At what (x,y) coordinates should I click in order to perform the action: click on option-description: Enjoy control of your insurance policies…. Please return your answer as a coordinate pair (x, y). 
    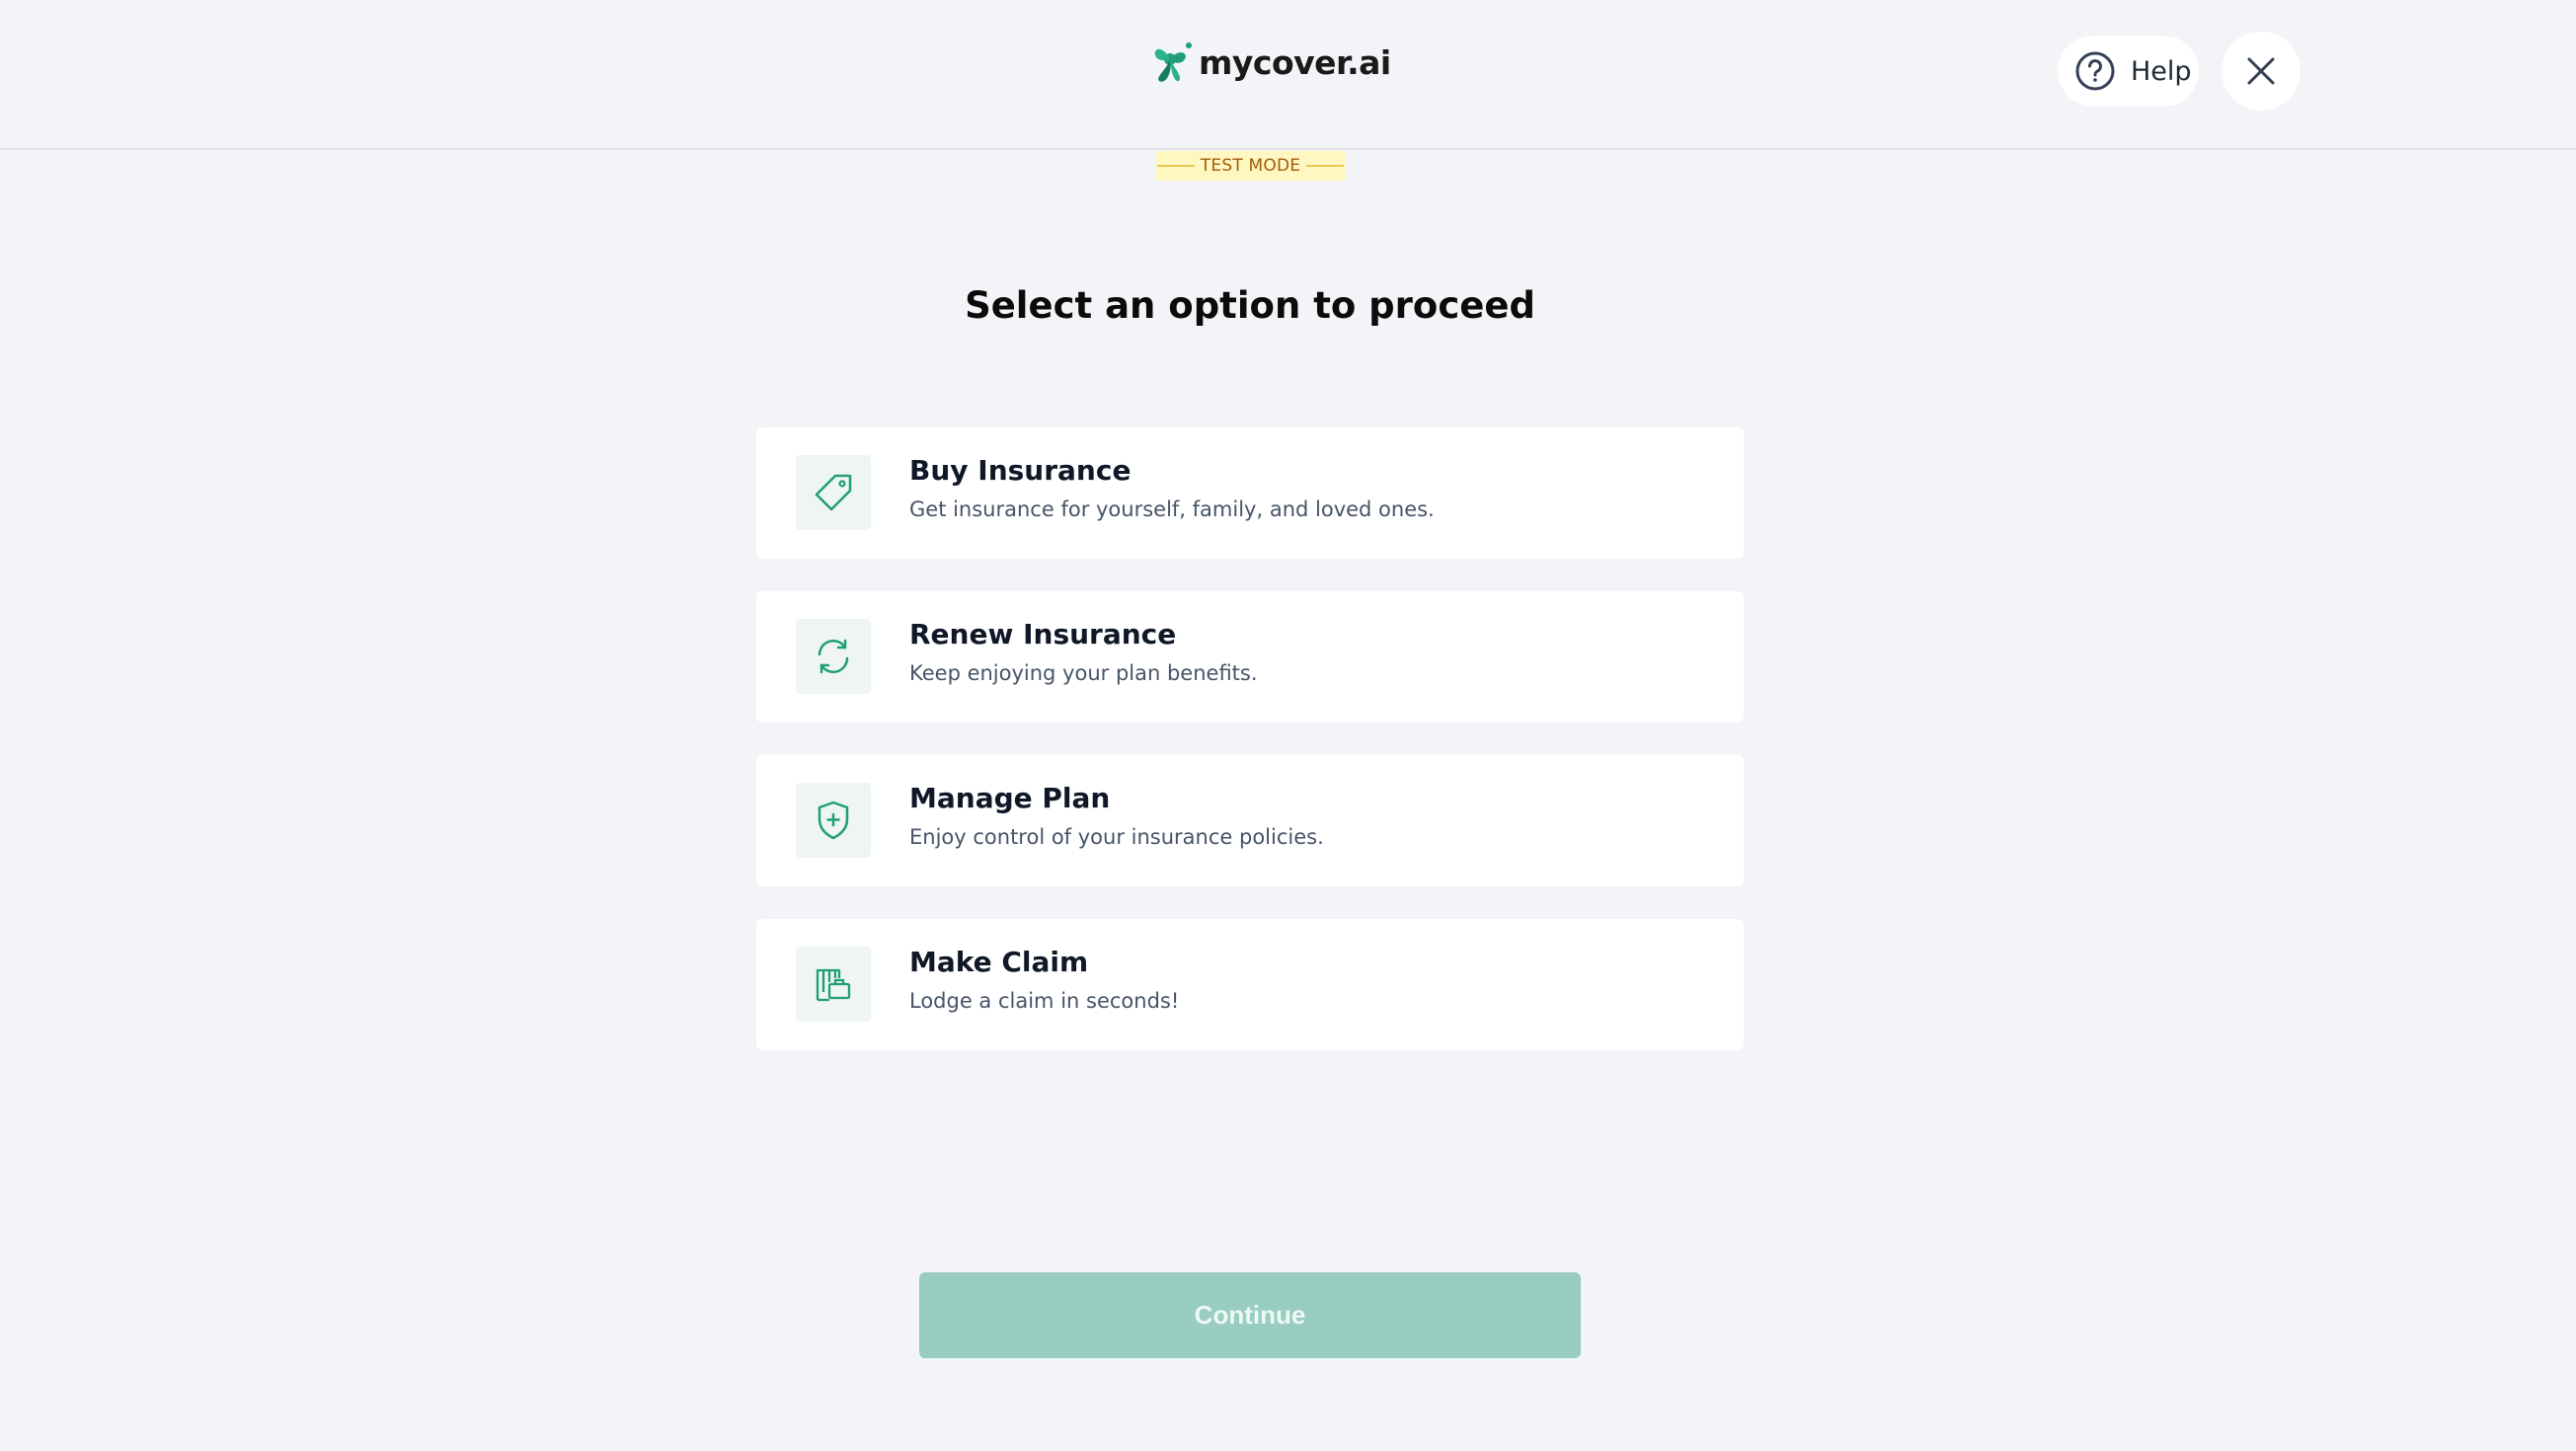
    Looking at the image, I should click on (1116, 837).